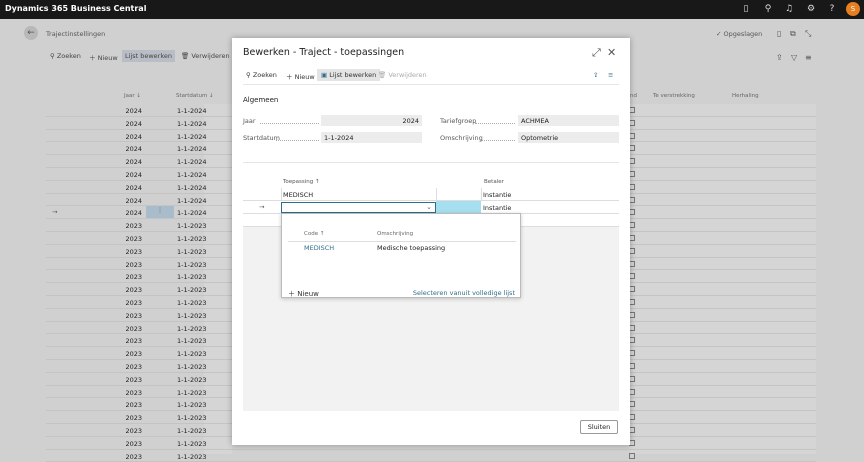  What do you see at coordinates (160, 212) in the screenshot?
I see `row-menu-icon: ⋮` at bounding box center [160, 212].